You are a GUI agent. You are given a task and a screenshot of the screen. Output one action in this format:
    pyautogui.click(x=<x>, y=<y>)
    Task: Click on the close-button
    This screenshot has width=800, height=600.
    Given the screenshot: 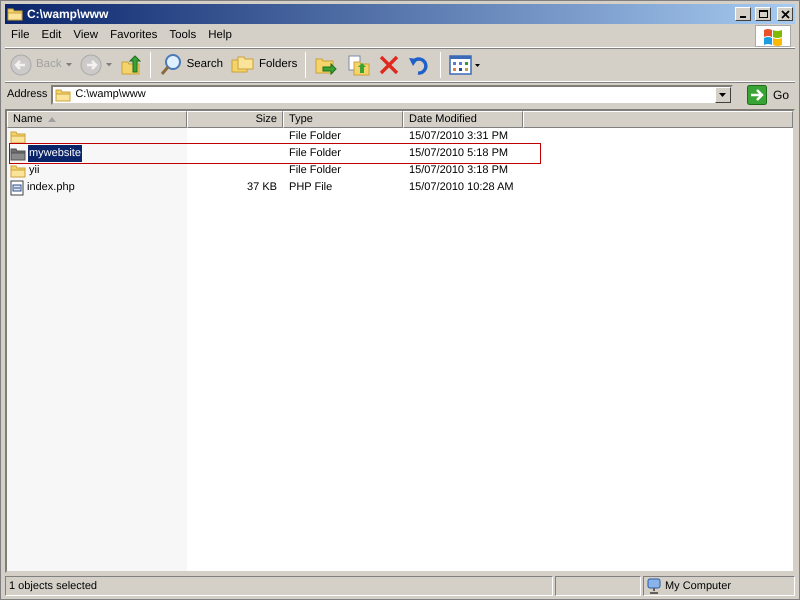 What is the action you would take?
    pyautogui.click(x=785, y=14)
    